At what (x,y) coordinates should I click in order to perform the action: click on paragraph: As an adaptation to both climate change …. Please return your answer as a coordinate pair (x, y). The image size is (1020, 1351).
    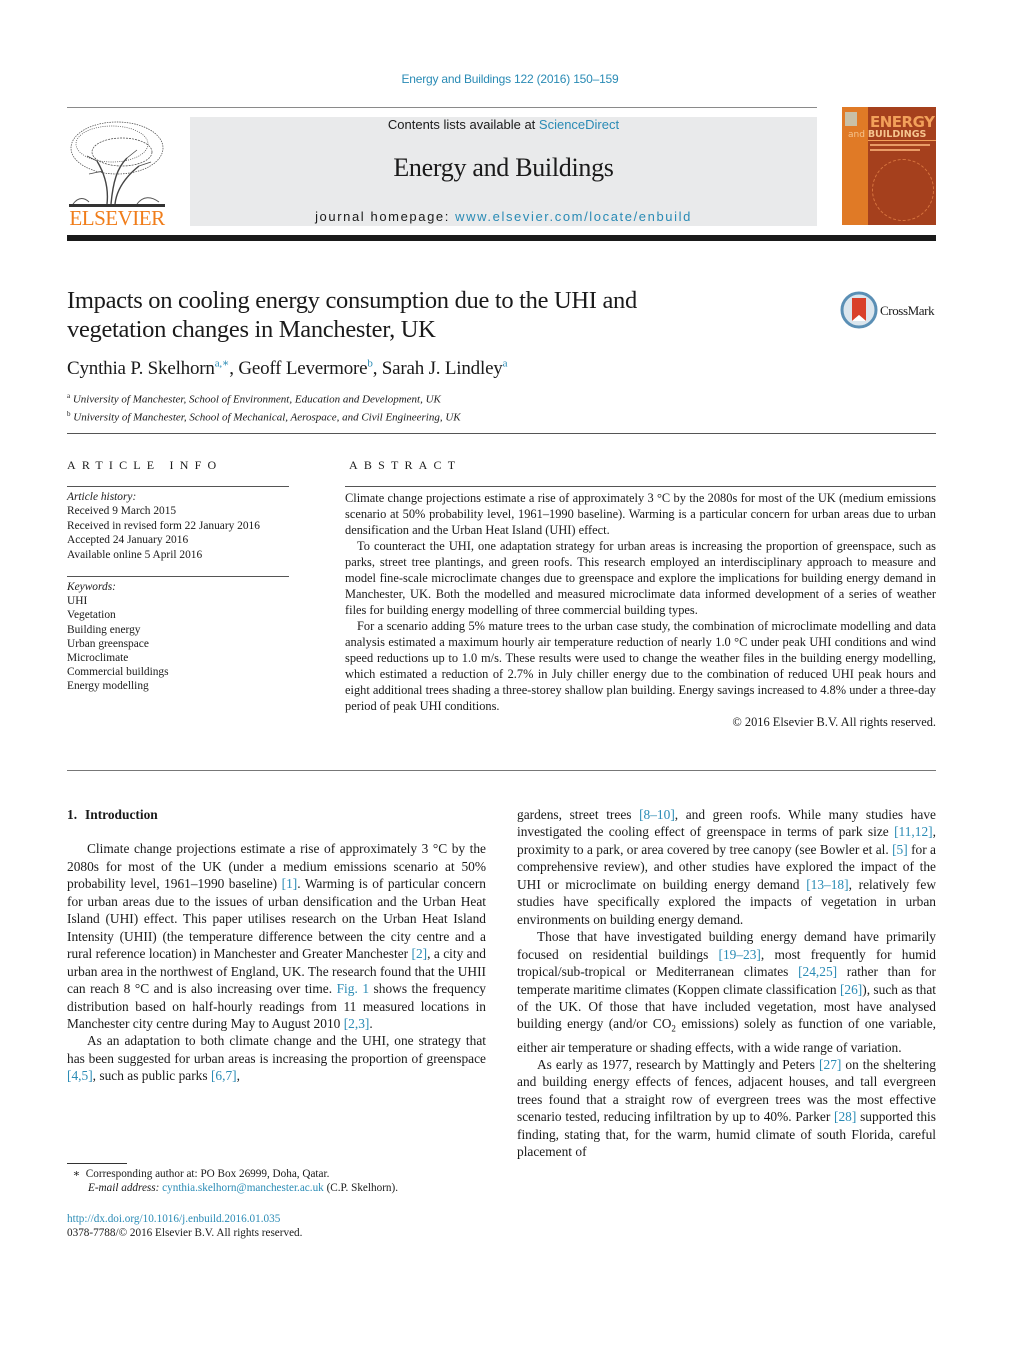
    Looking at the image, I should click on (276, 1058).